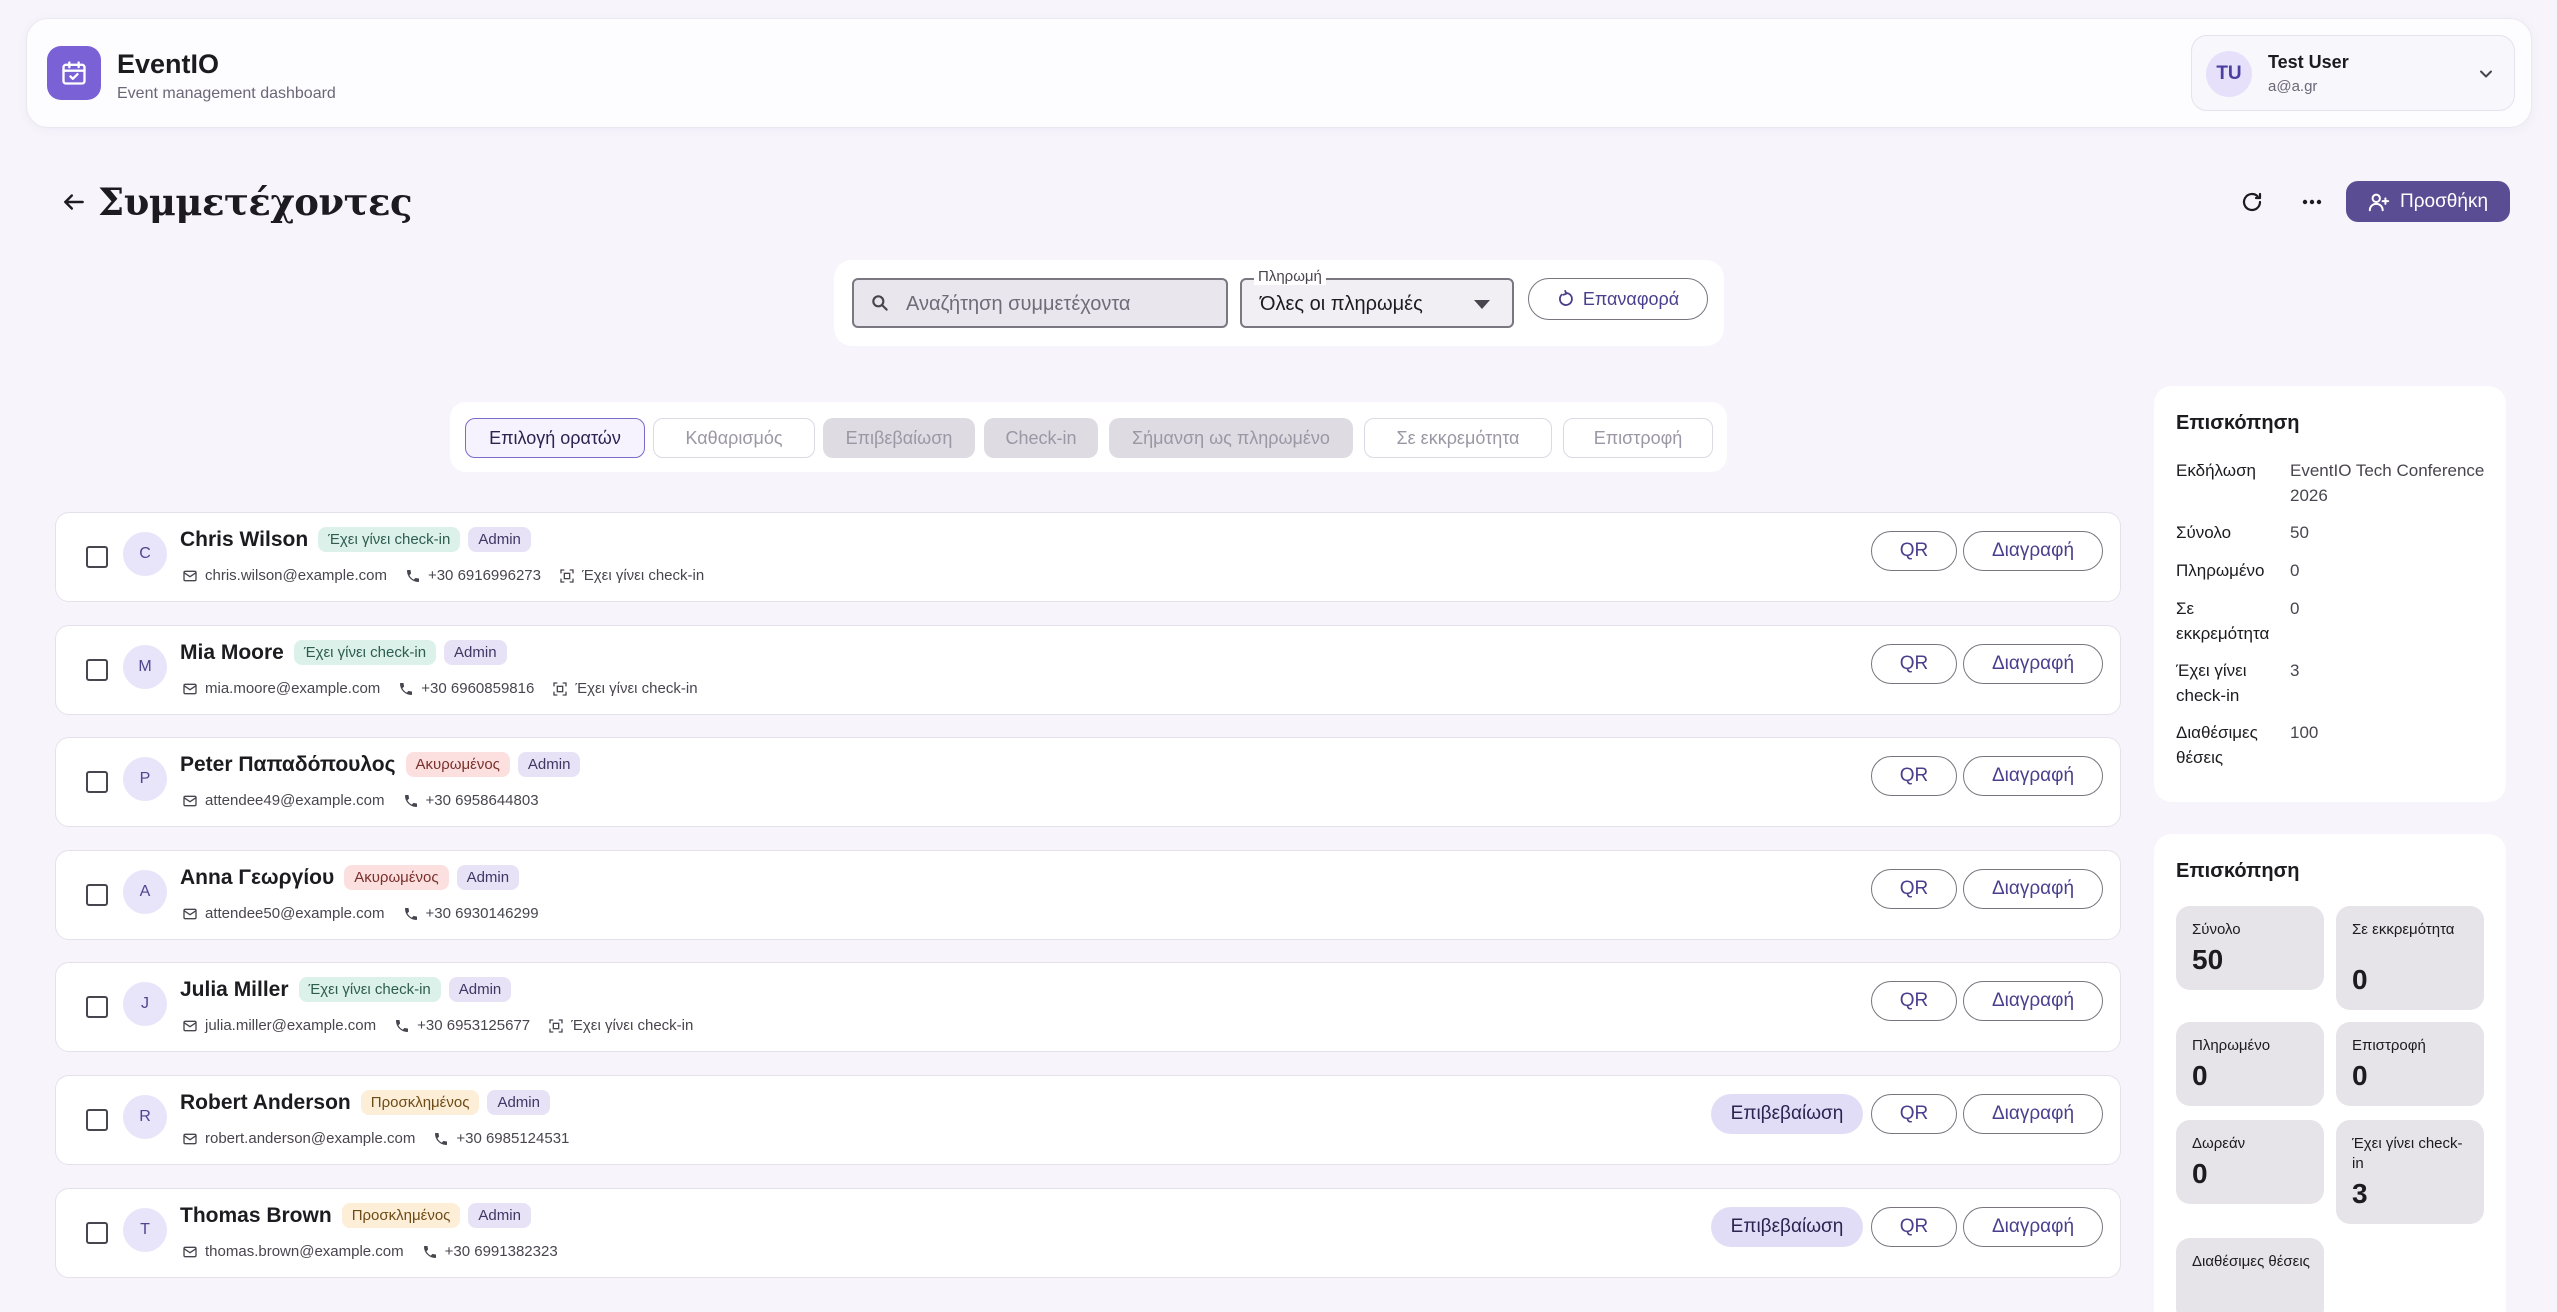  What do you see at coordinates (484, 575) in the screenshot?
I see `attendee-phone: +30 6916996273` at bounding box center [484, 575].